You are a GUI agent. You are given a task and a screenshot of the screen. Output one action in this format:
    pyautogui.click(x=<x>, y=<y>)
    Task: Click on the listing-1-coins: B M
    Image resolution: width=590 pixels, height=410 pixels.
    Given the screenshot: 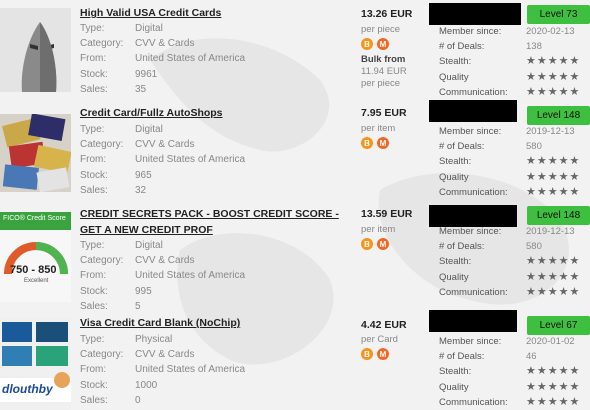 What is the action you would take?
    pyautogui.click(x=375, y=44)
    